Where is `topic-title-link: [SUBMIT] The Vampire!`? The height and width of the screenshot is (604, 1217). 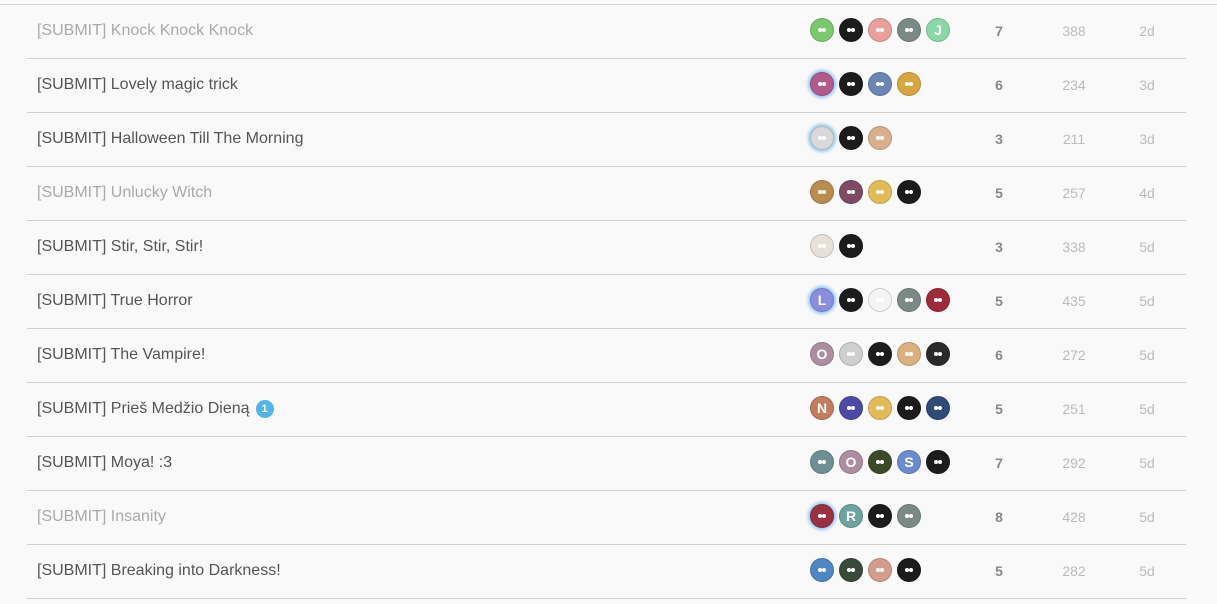 topic-title-link: [SUBMIT] The Vampire! is located at coordinates (121, 355).